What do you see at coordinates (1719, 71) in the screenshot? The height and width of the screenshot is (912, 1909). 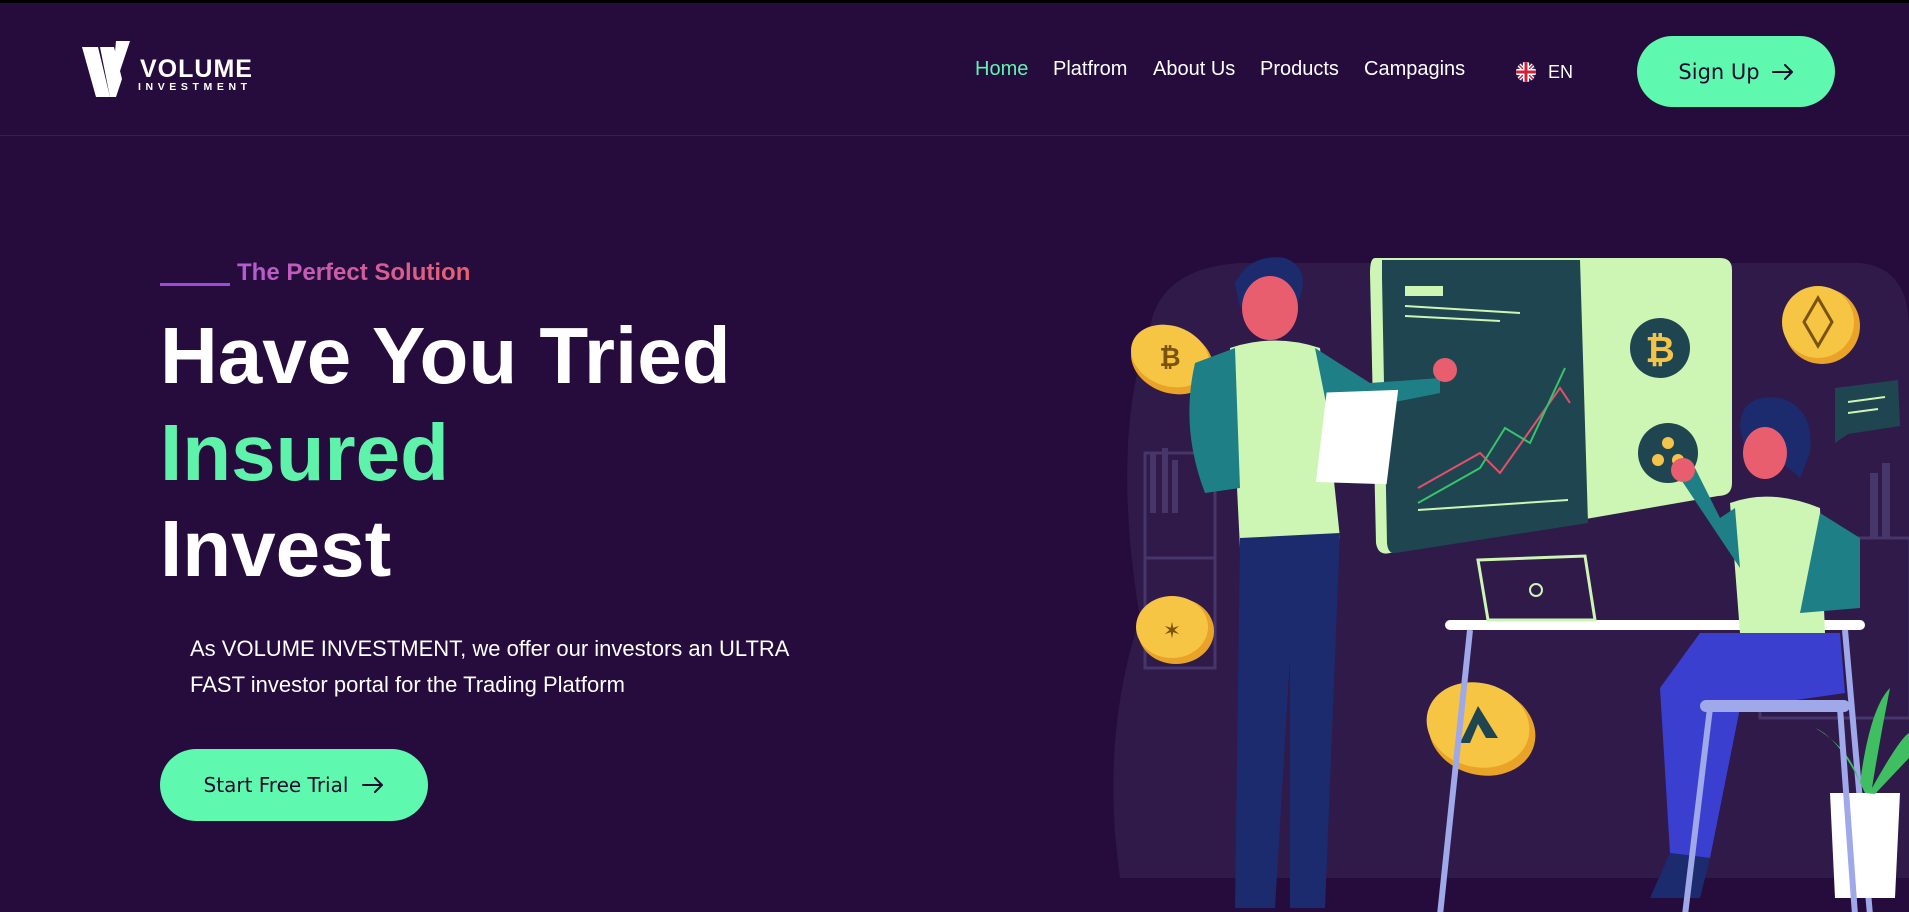 I see `sign-up-label: Sign Up` at bounding box center [1719, 71].